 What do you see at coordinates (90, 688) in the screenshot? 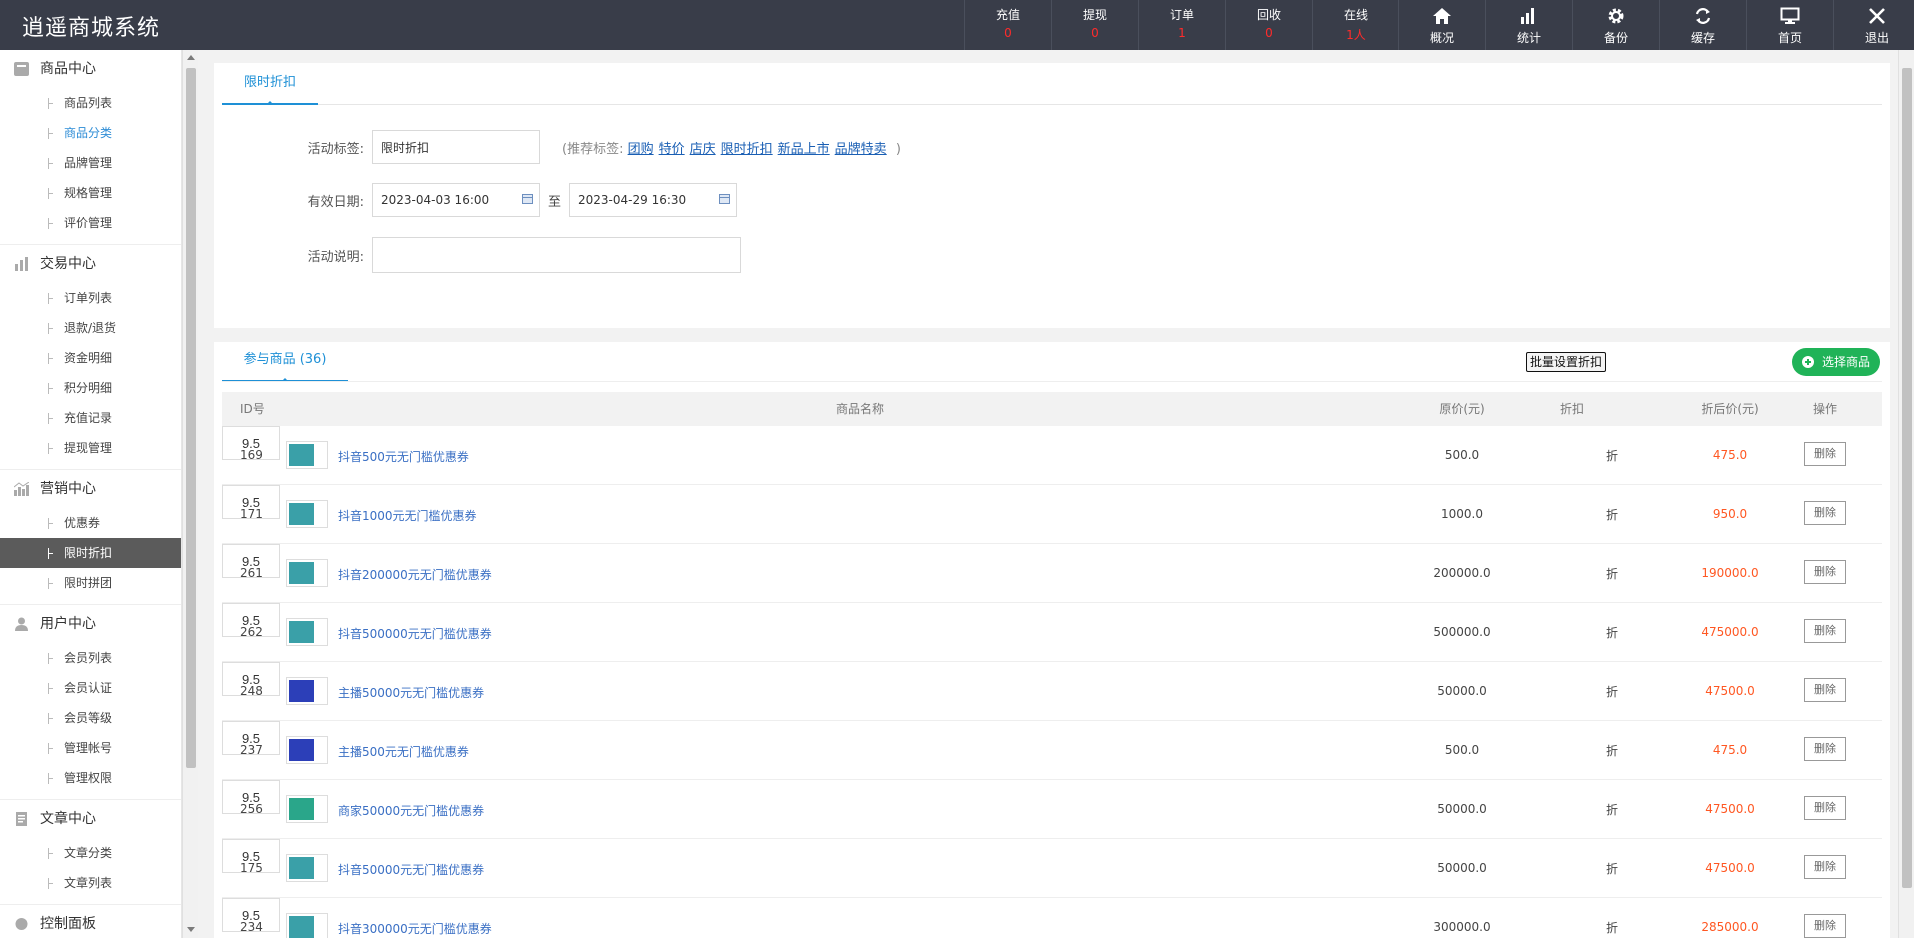
I see `sidebar-item-verify: 会员认证` at bounding box center [90, 688].